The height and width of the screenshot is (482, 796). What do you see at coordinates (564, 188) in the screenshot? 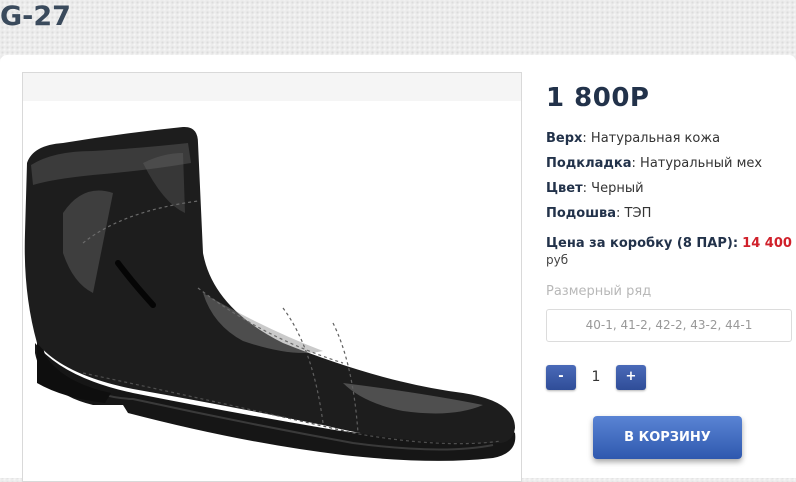
I see `spec-label: Цвет` at bounding box center [564, 188].